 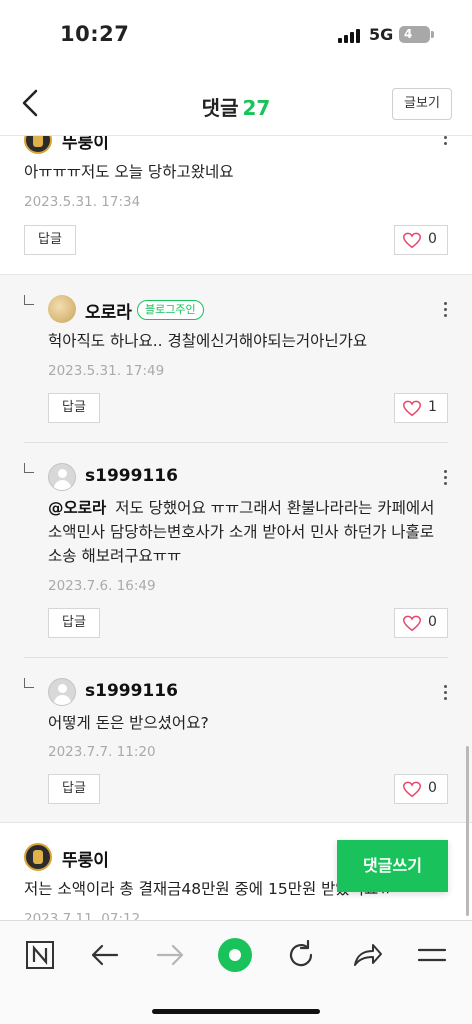 I want to click on home-circle-icon, so click(x=235, y=955).